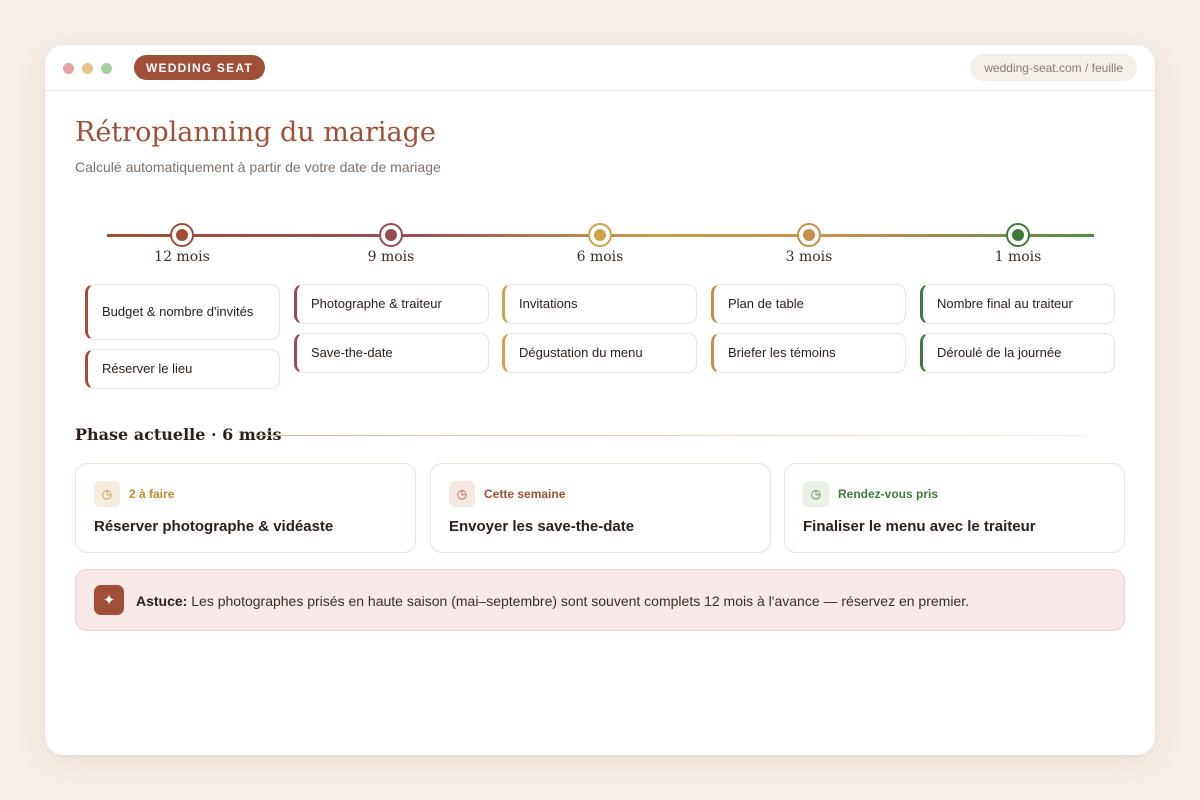  What do you see at coordinates (888, 494) in the screenshot?
I see `card-tag: Rendez-vous pris` at bounding box center [888, 494].